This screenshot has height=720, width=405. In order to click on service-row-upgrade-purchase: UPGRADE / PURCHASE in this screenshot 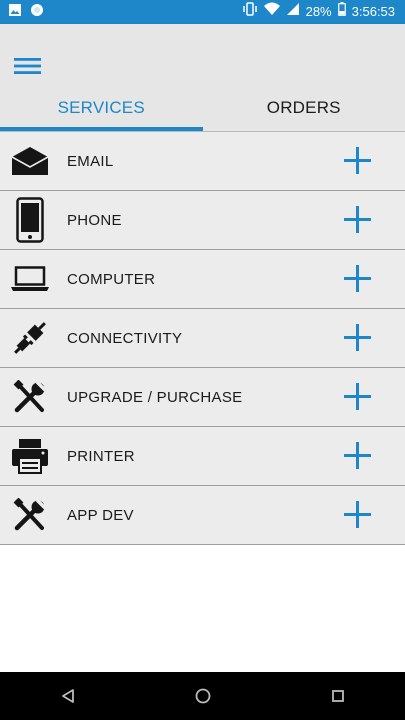, I will do `click(202, 397)`.